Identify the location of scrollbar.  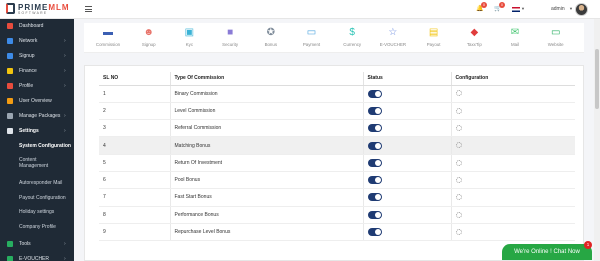
(597, 140).